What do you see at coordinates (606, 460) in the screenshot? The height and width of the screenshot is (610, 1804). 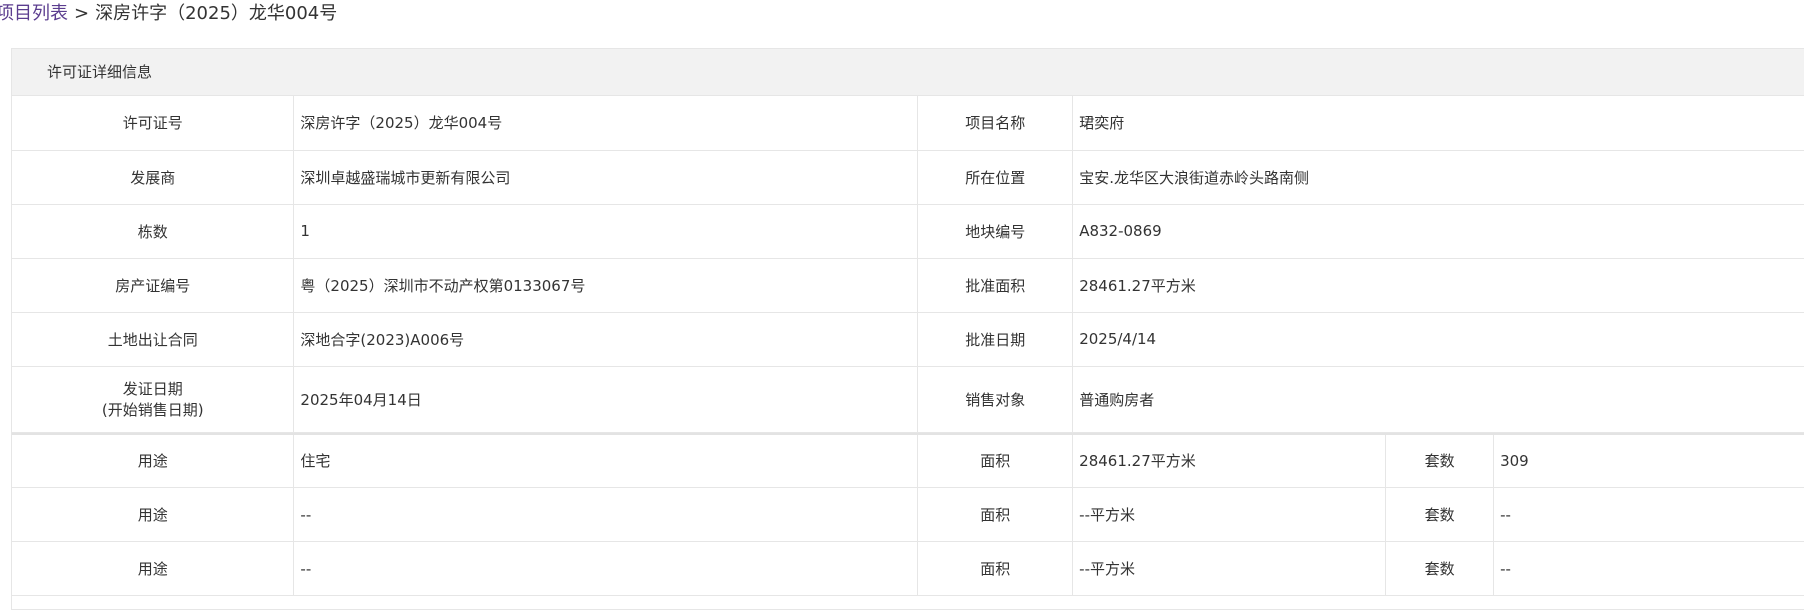 I see `usage-value: 住宅` at bounding box center [606, 460].